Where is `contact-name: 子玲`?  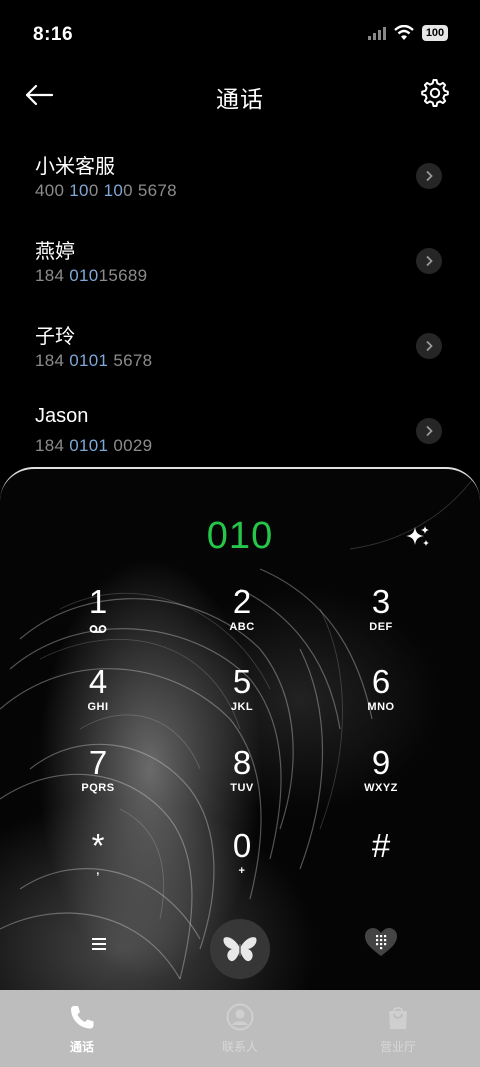 contact-name: 子玲 is located at coordinates (55, 337).